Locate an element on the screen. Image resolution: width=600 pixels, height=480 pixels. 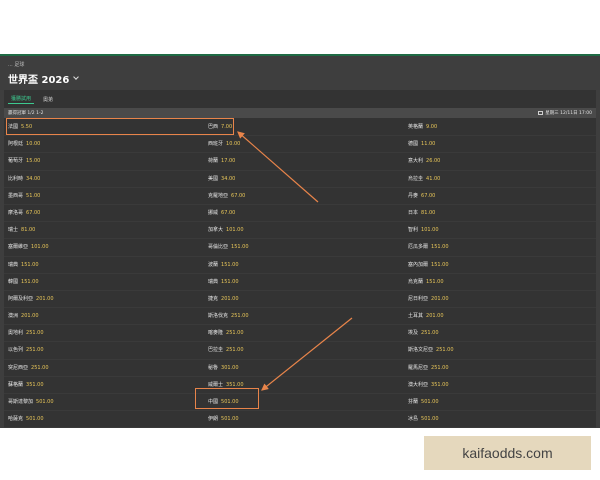
arrow-bottom is located at coordinates (307, 354).